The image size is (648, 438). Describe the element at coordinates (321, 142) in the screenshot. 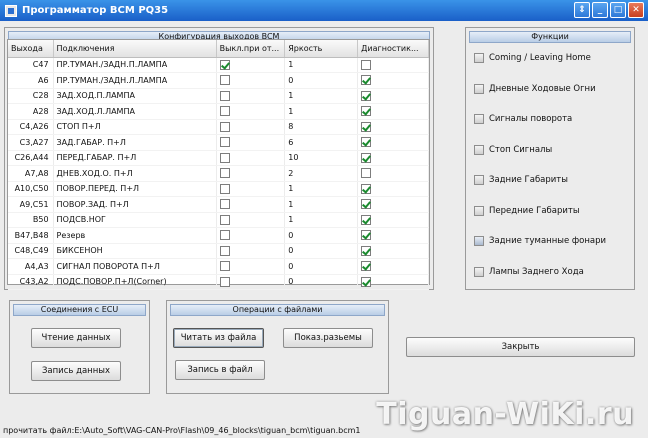

I see `brightness-cell: 6` at that location.